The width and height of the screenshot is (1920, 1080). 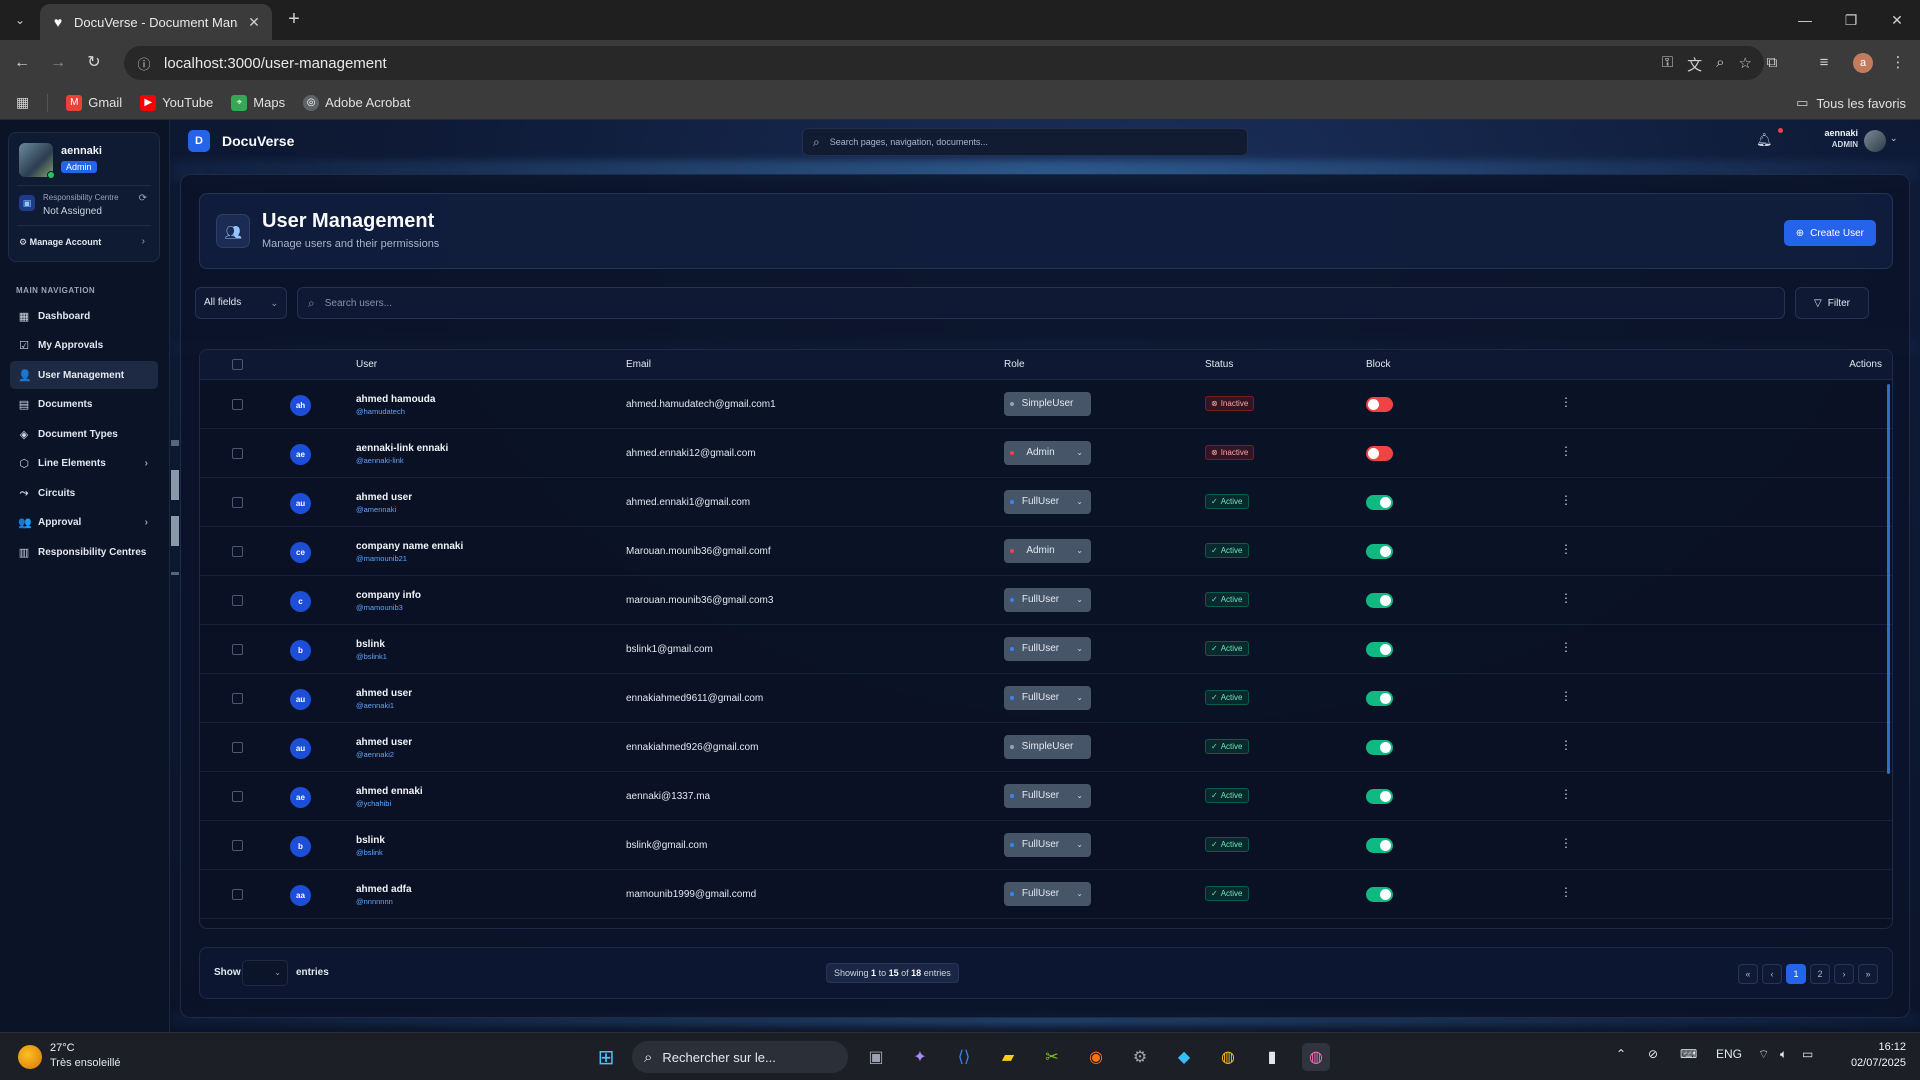 I want to click on address-bar: ⓘ localhost:3000/user-management ⚿ 文 ⌕ ☆, so click(x=944, y=63).